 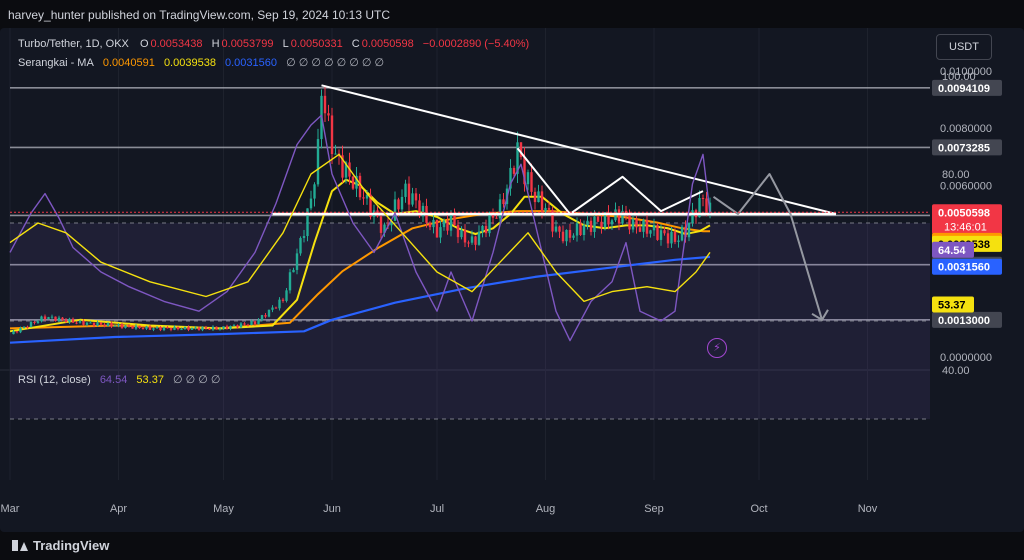 What do you see at coordinates (952, 251) in the screenshot?
I see `rsi-badge-label: 64.54` at bounding box center [952, 251].